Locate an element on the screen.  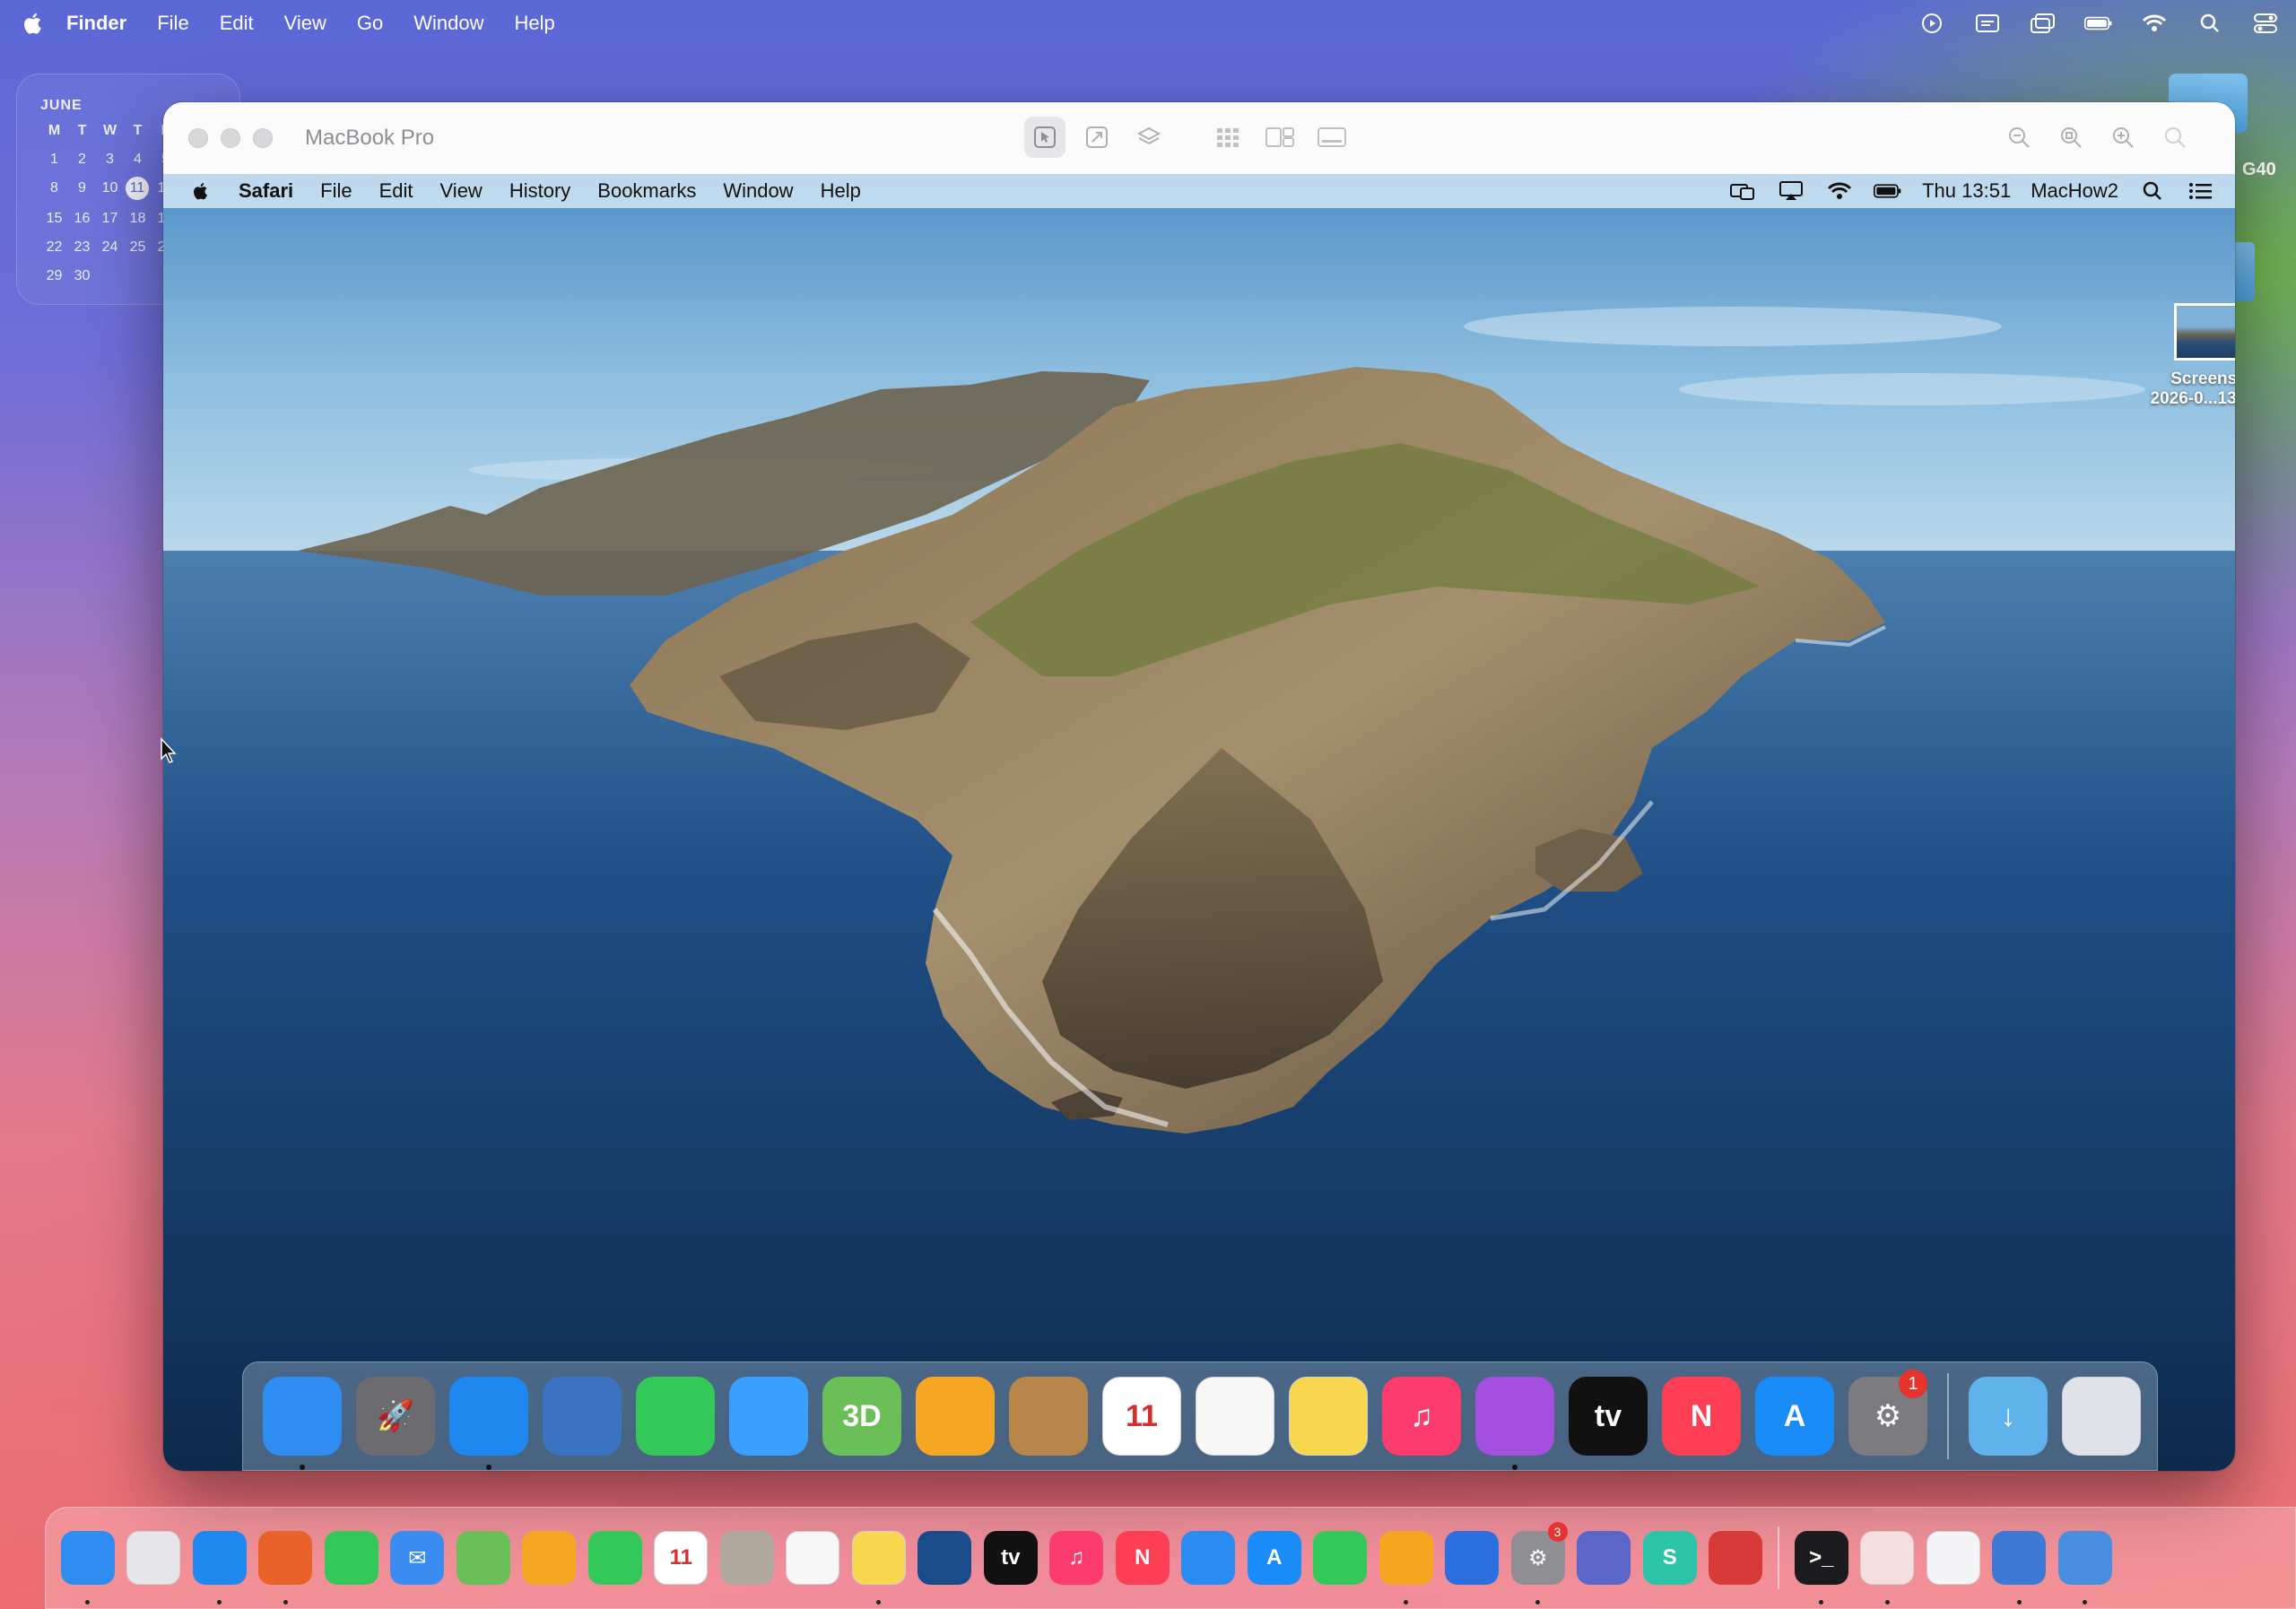
dock-keynote is located at coordinates (1209, 1558).